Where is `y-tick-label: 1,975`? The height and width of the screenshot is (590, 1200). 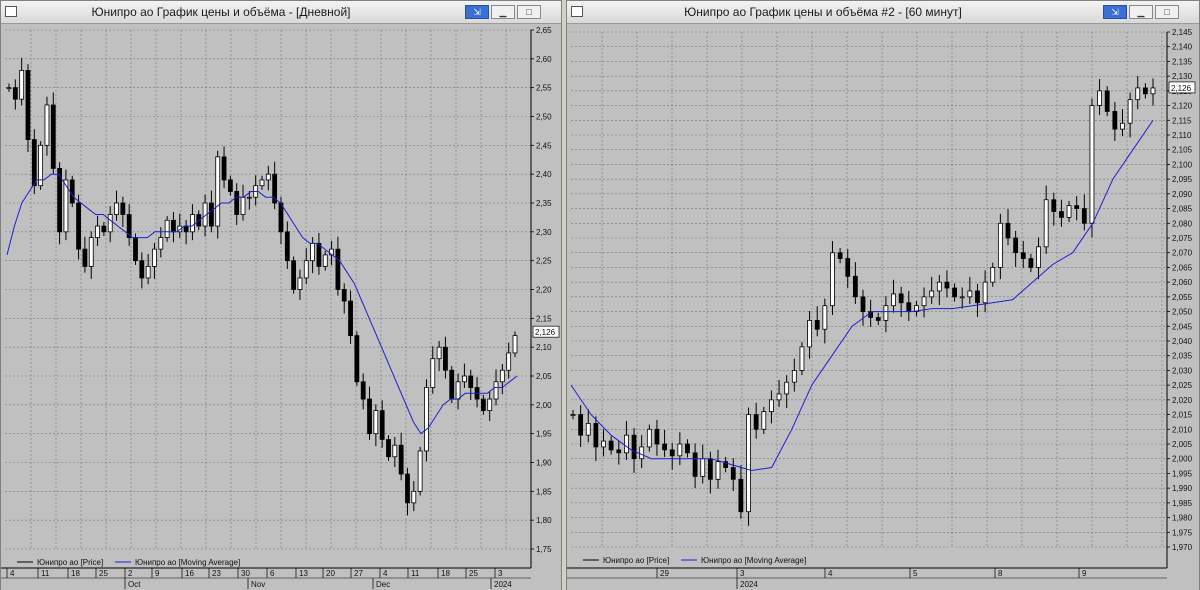
y-tick-label: 1,975 is located at coordinates (1182, 532).